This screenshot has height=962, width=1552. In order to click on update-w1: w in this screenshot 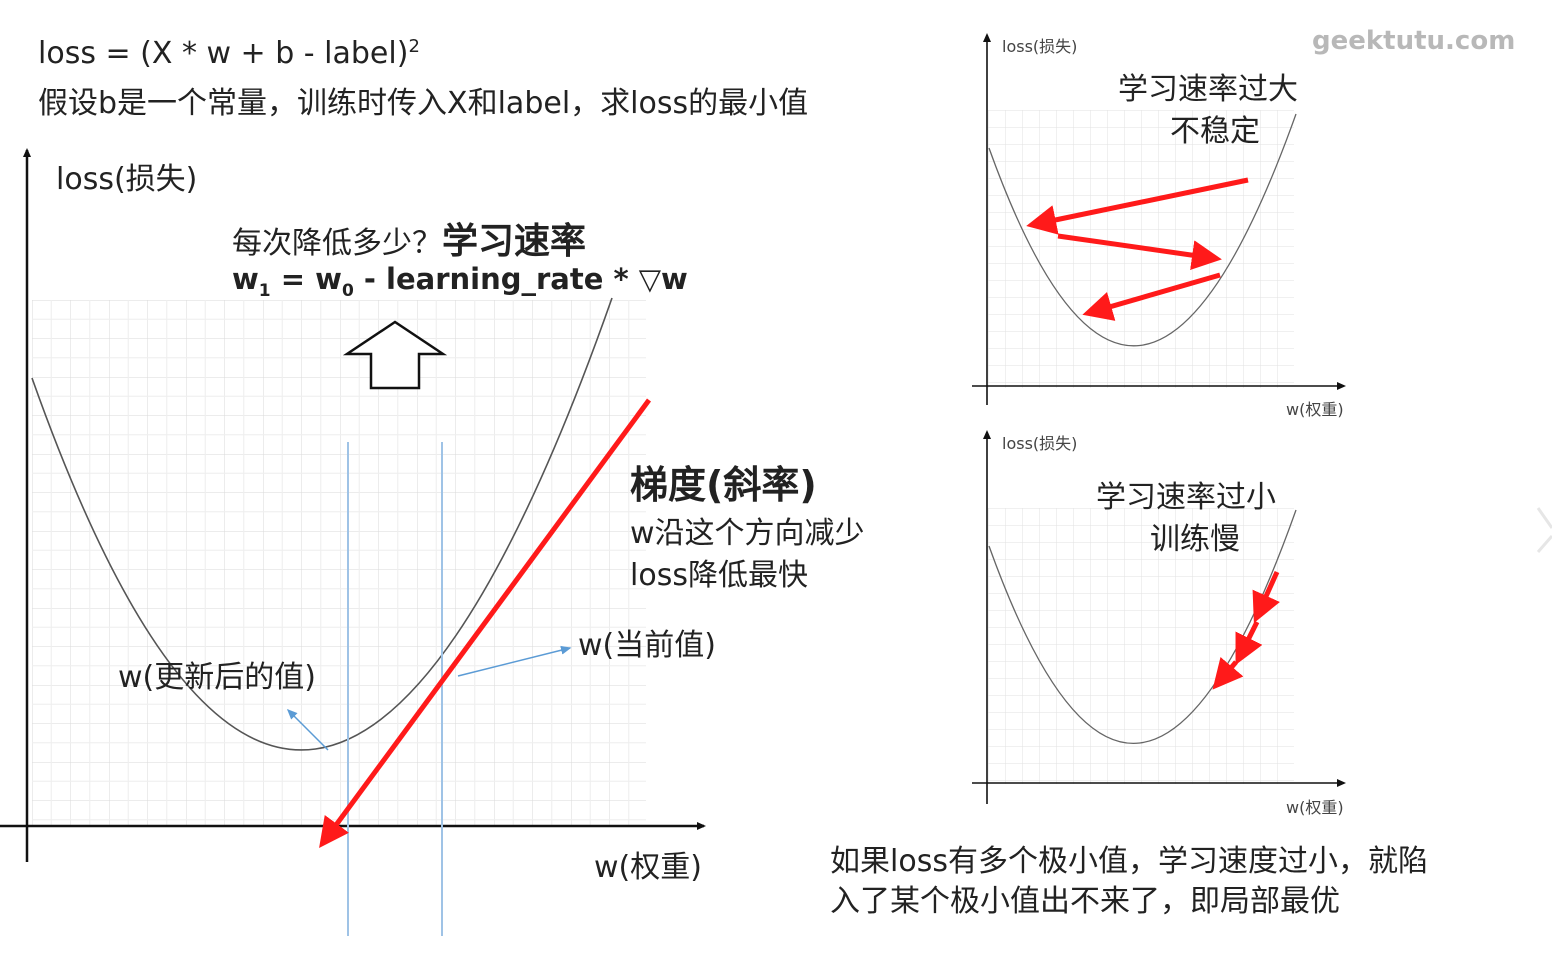, I will do `click(245, 279)`.